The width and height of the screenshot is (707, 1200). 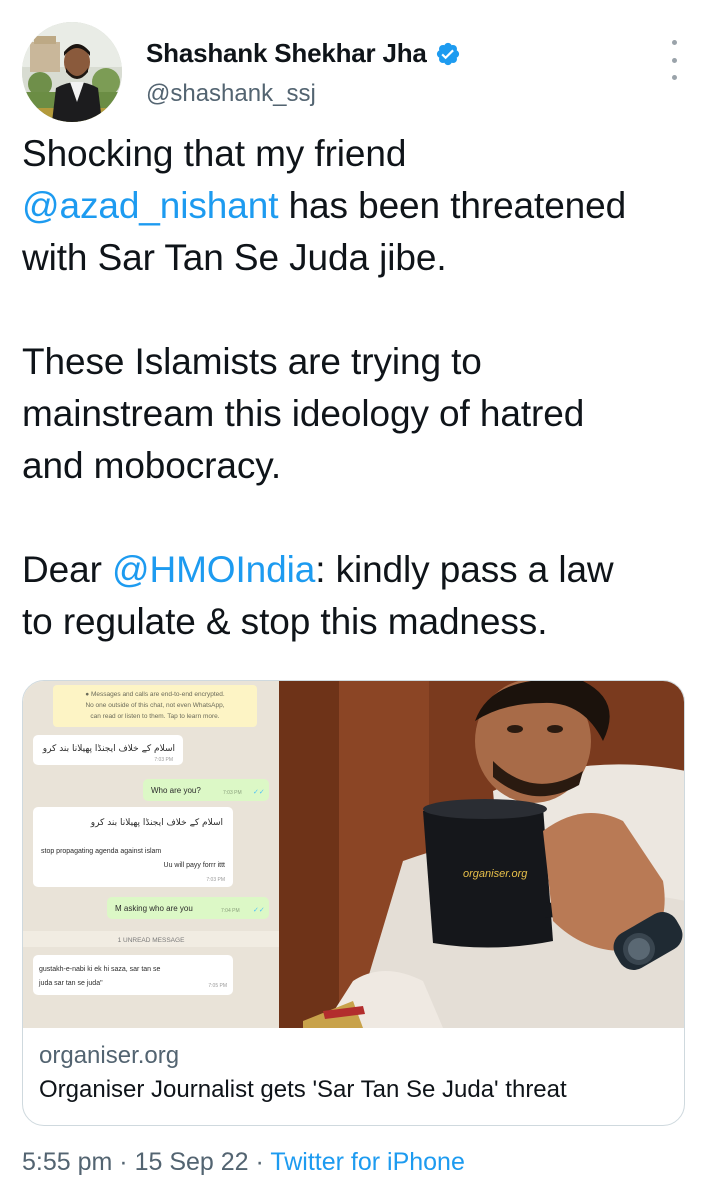 What do you see at coordinates (217, 986) in the screenshot?
I see `chat-time: 7:05 PM` at bounding box center [217, 986].